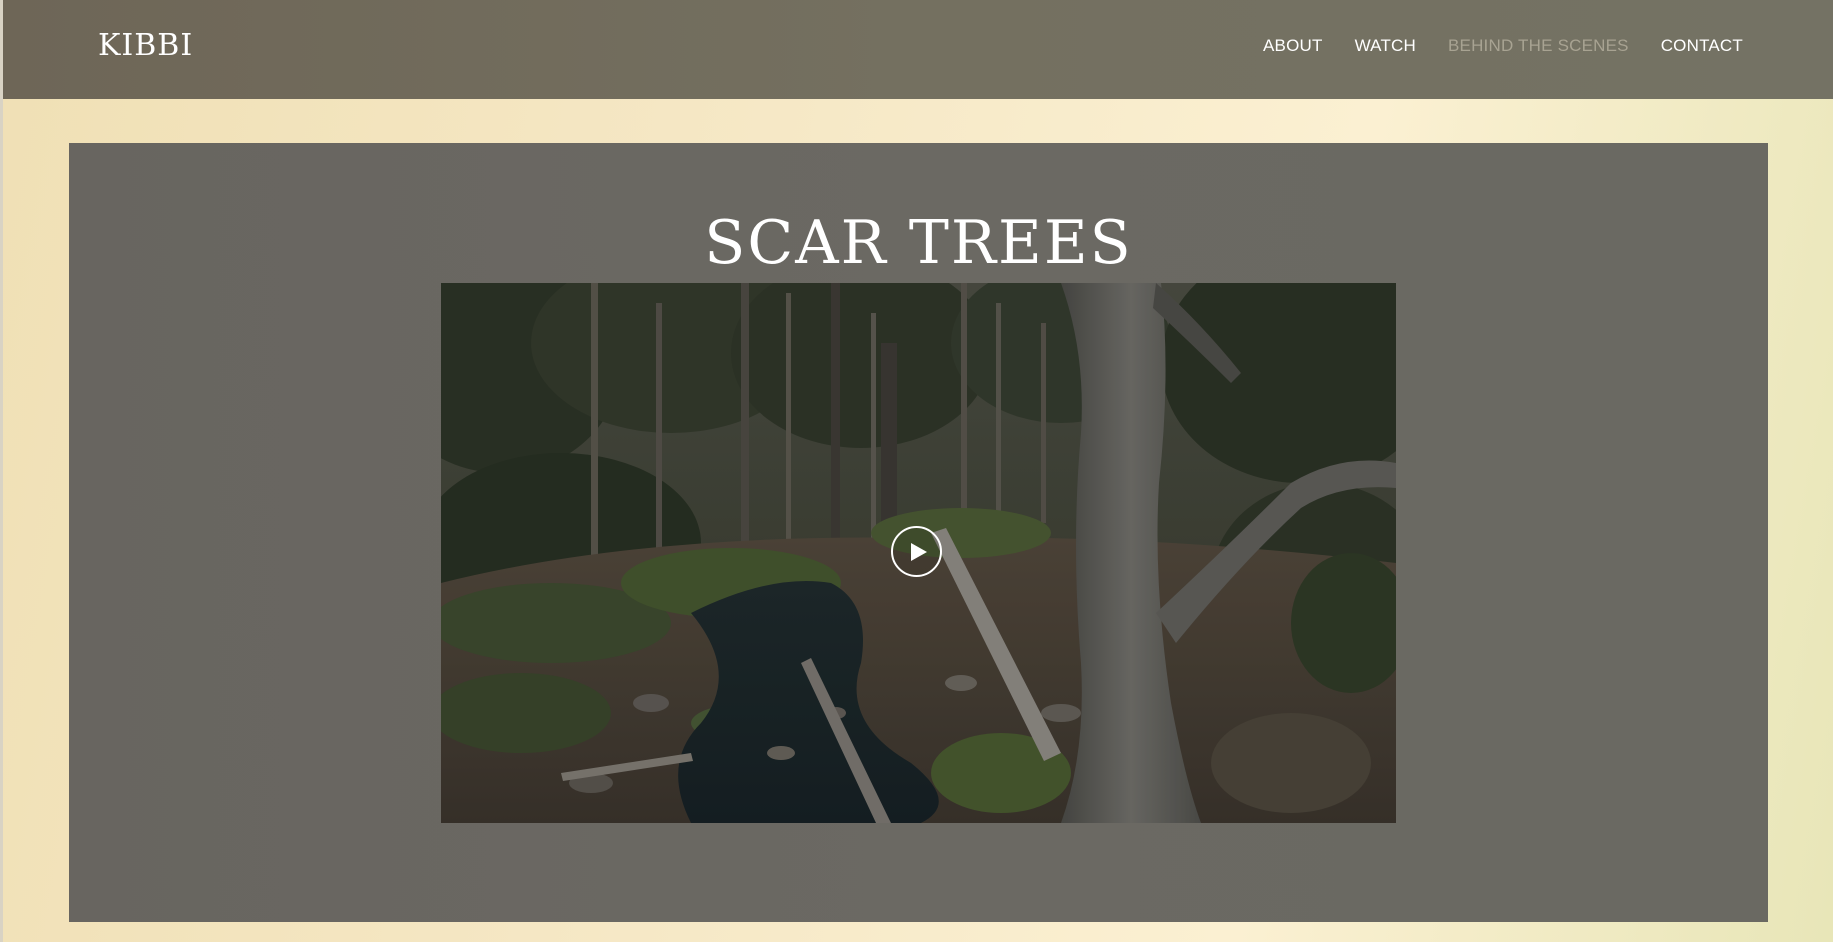 The image size is (1833, 942). Describe the element at coordinates (918, 243) in the screenshot. I see `page-title: SCAR TREES` at that location.